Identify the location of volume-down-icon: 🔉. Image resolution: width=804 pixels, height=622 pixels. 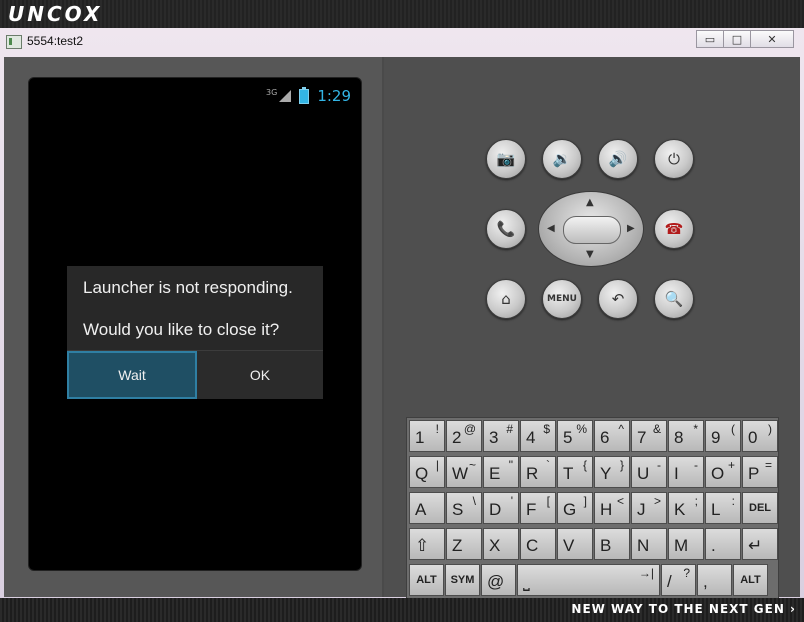
(562, 159).